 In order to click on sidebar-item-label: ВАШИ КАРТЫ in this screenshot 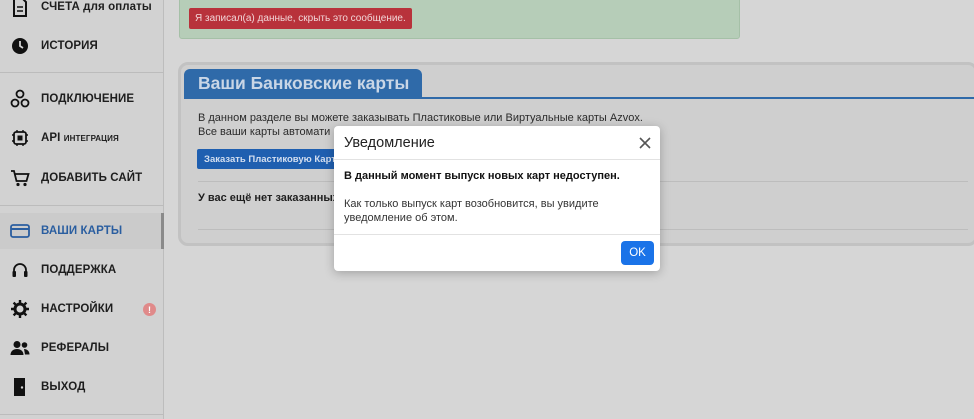, I will do `click(82, 231)`.